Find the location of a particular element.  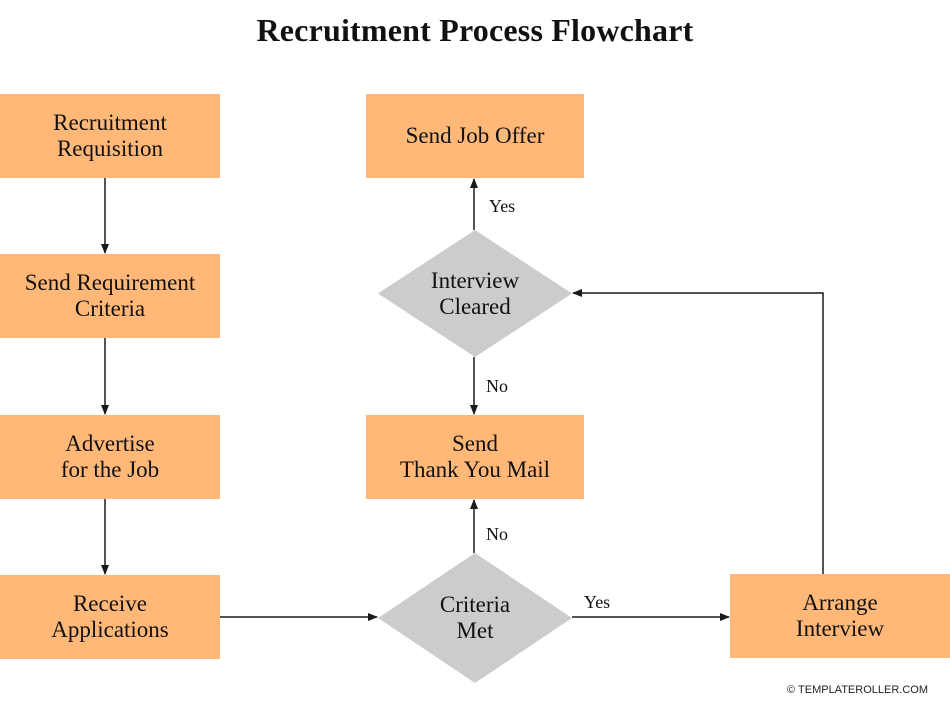

node-send-job-offer: Send Job Offer is located at coordinates (475, 136).